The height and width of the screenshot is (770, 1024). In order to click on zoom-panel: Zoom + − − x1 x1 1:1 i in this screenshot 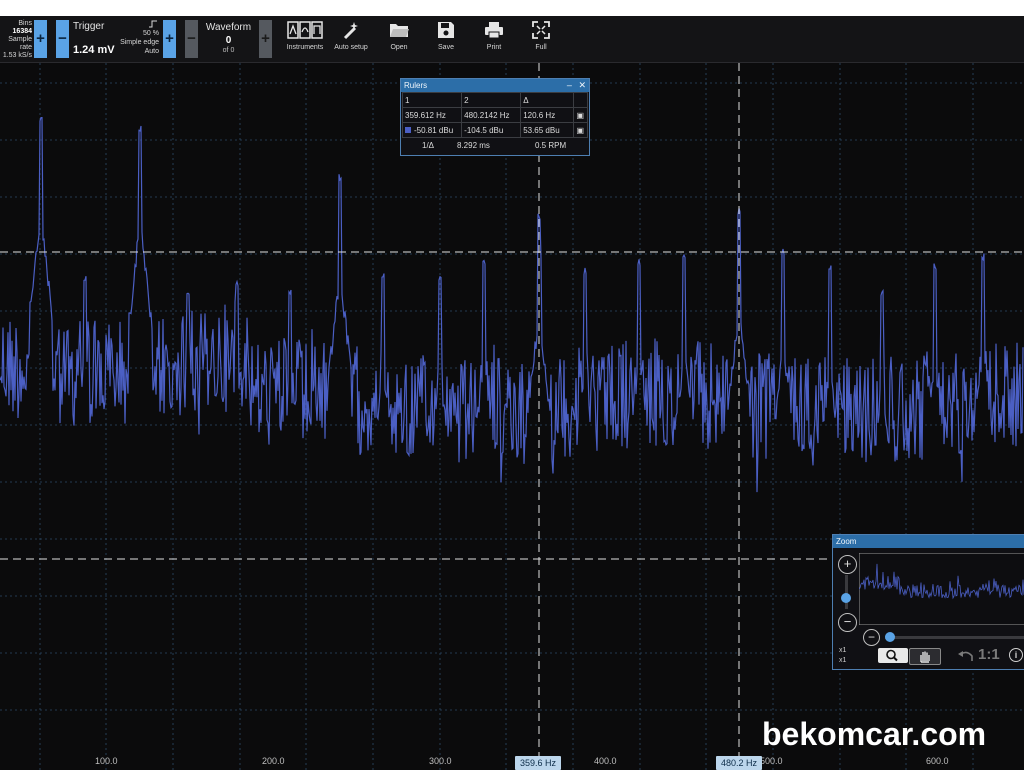, I will do `click(928, 602)`.